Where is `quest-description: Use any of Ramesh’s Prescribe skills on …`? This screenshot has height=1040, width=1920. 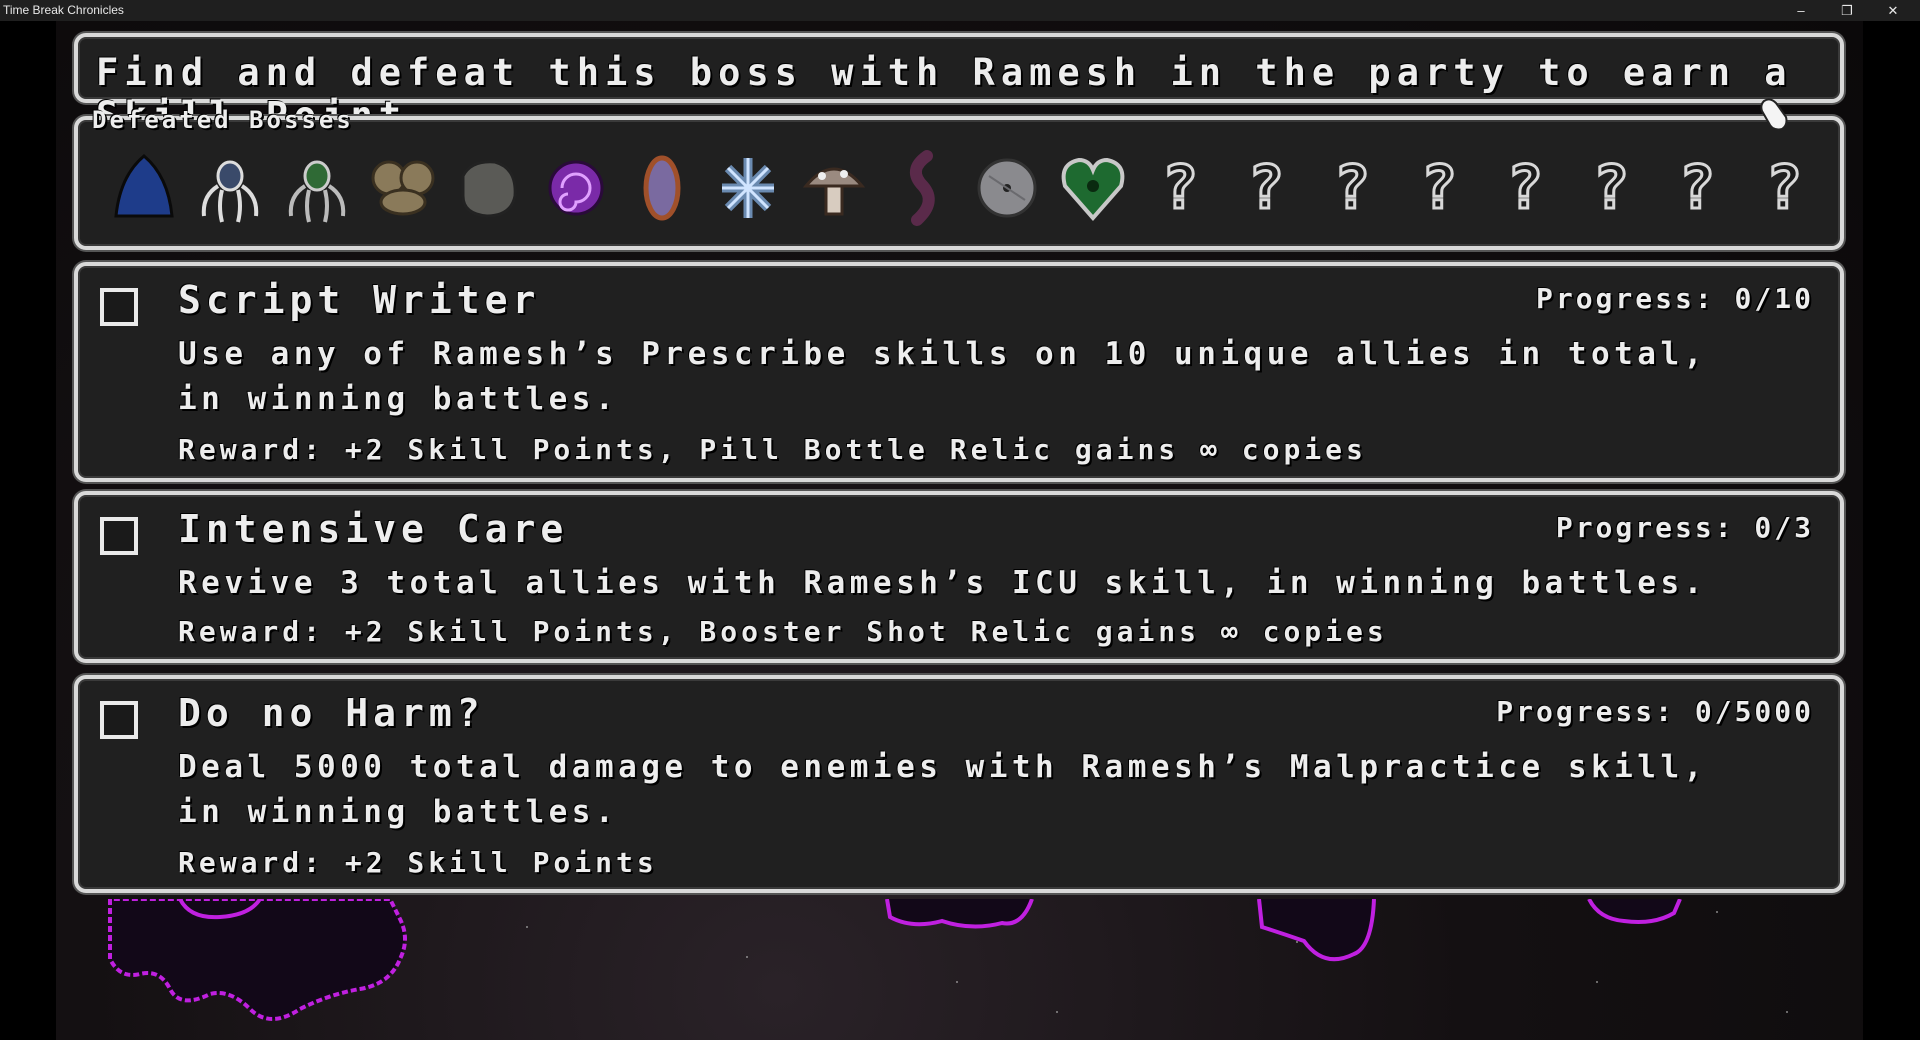
quest-description: Use any of Ramesh’s Prescribe skills on … is located at coordinates (942, 376).